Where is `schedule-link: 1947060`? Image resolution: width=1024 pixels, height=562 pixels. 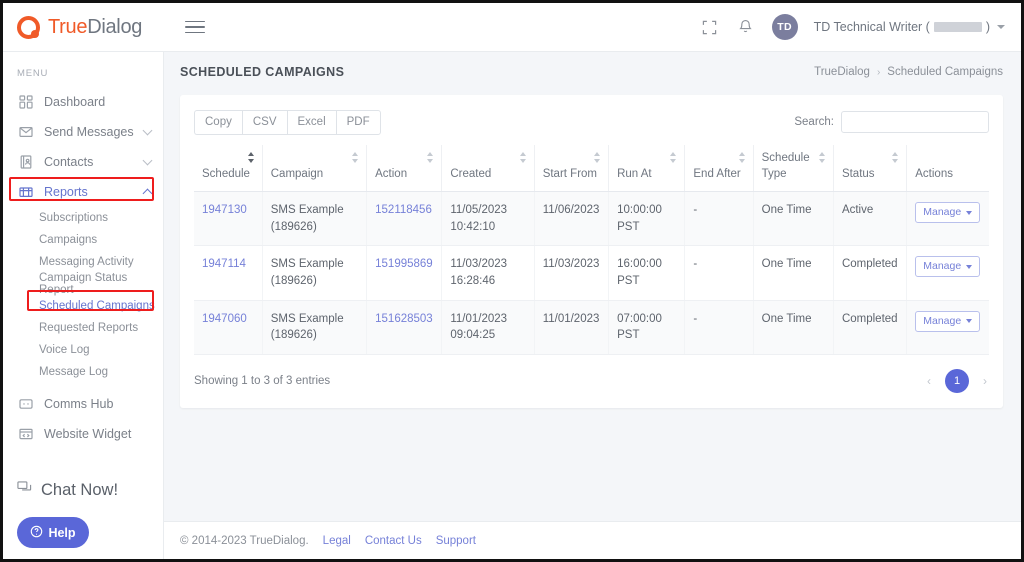
schedule-link: 1947060 is located at coordinates (224, 319).